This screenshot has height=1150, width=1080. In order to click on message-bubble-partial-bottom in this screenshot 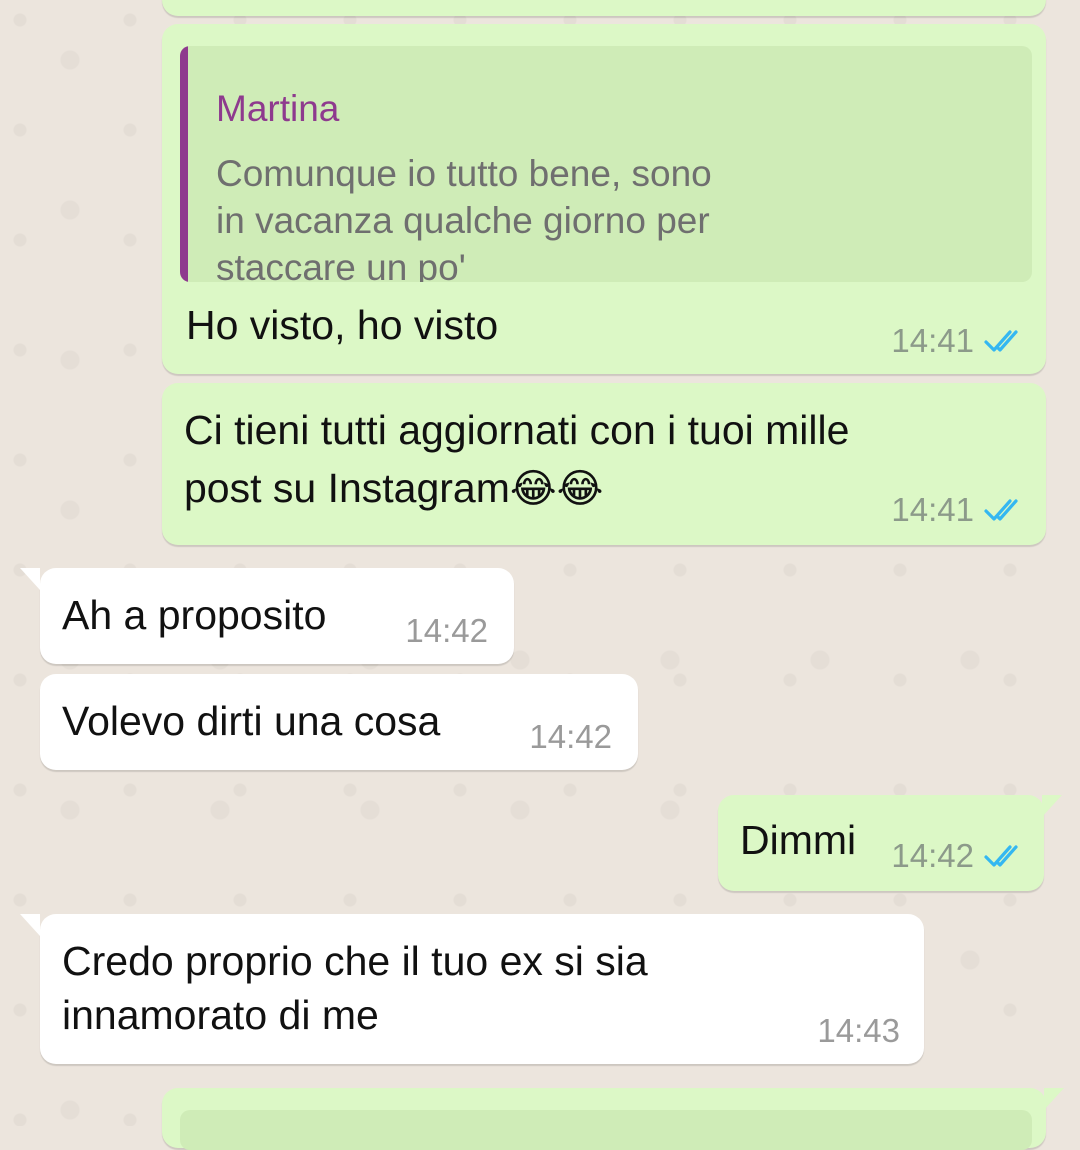, I will do `click(613, 1119)`.